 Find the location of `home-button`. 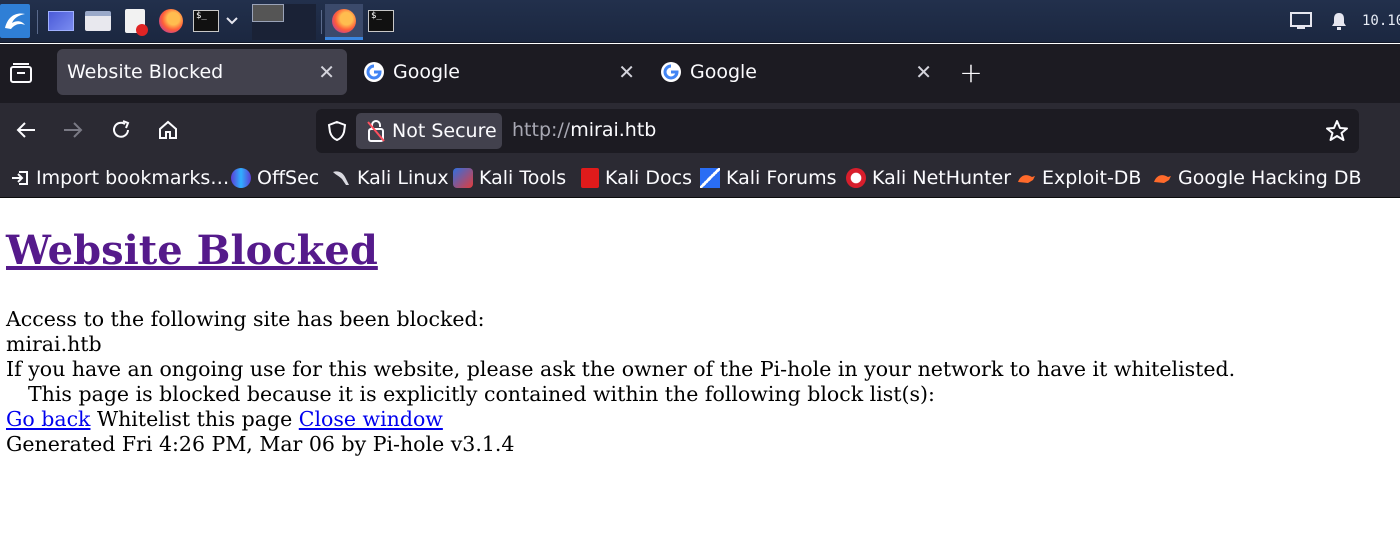

home-button is located at coordinates (168, 130).